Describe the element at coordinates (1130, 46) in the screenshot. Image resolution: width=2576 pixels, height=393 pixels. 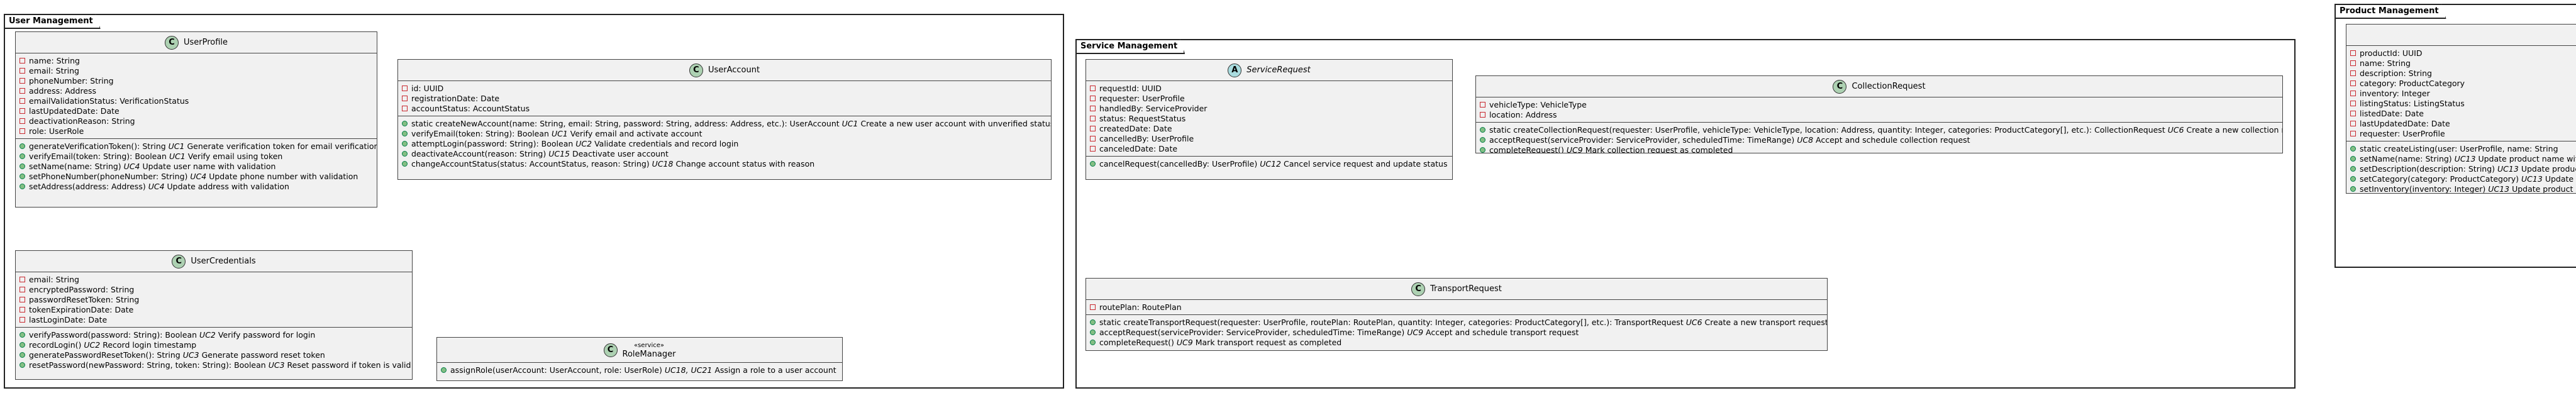
I see `package-title: Service Management` at that location.